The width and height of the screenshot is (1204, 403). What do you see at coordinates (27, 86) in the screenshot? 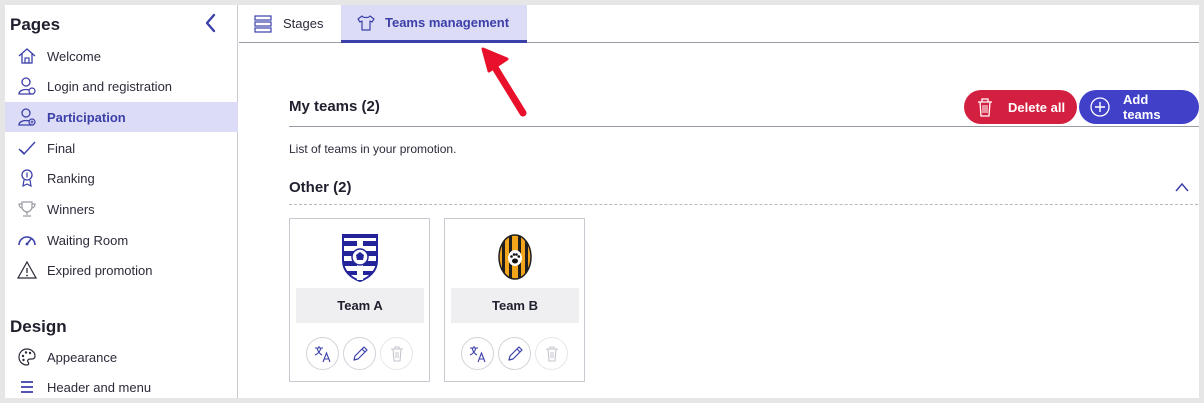
I see `user-settings-icon` at bounding box center [27, 86].